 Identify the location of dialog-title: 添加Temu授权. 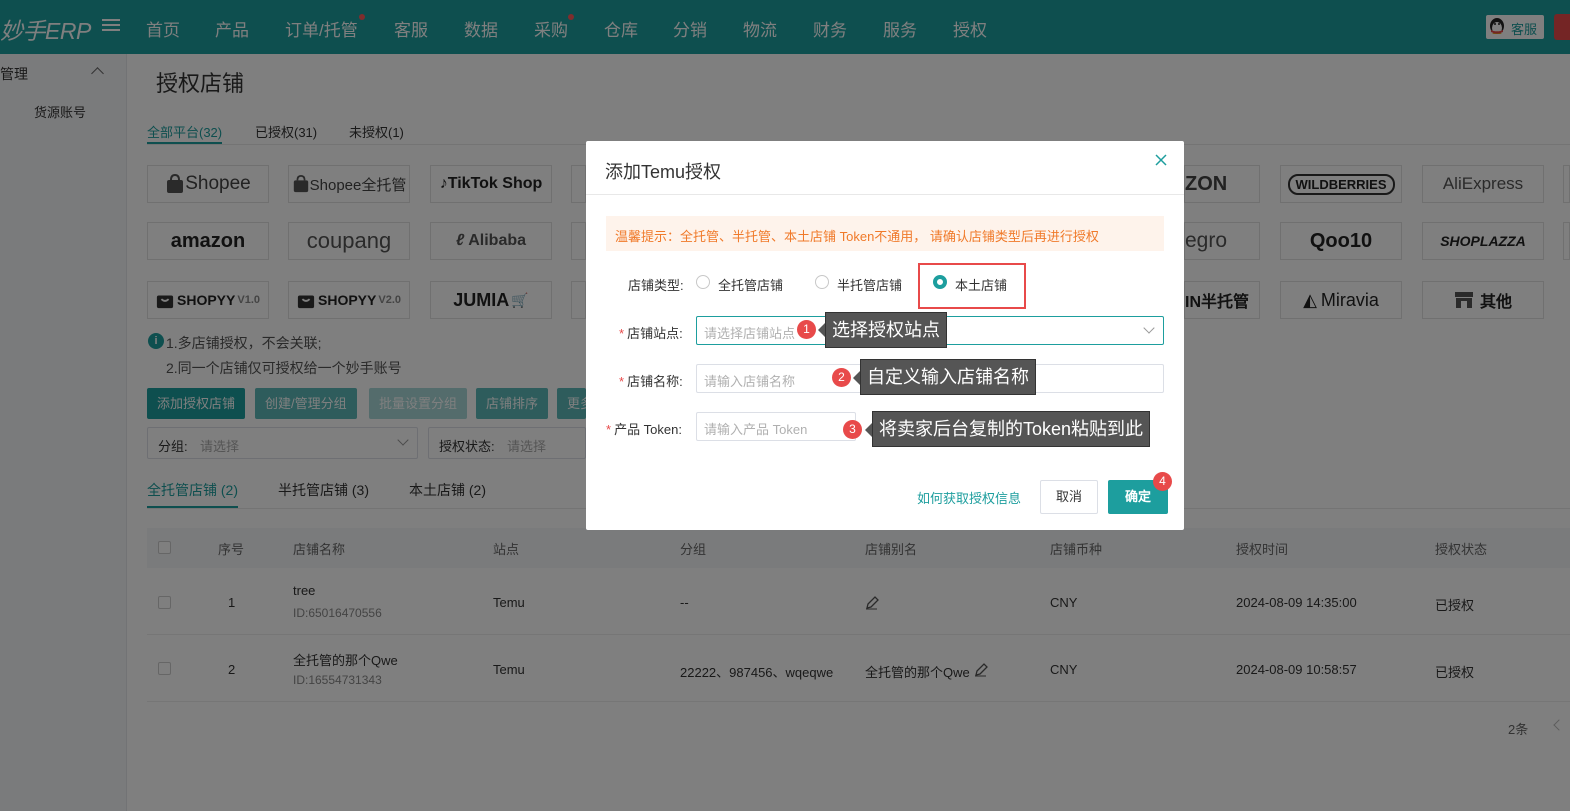
(663, 172).